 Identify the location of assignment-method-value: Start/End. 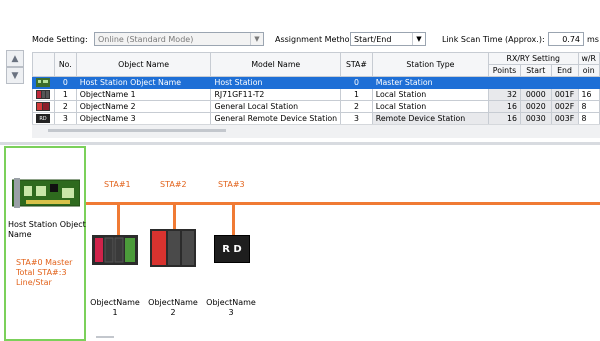
(373, 39).